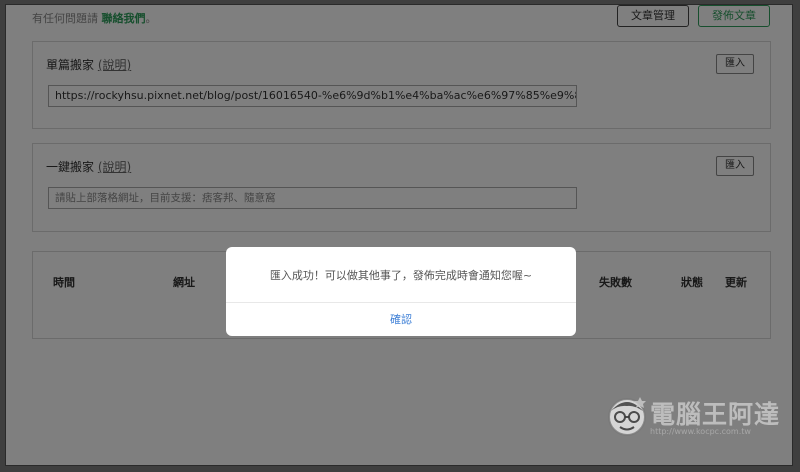 The width and height of the screenshot is (800, 472). Describe the element at coordinates (715, 414) in the screenshot. I see `watermark-text: 電腦王阿達` at that location.